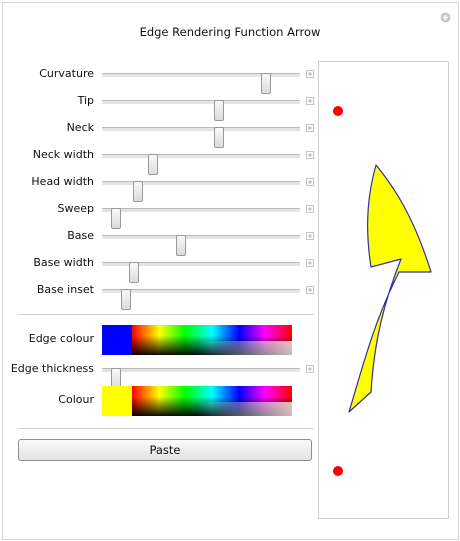 This screenshot has height=541, width=460. Describe the element at coordinates (85, 100) in the screenshot. I see `slider-label: Tip` at that location.